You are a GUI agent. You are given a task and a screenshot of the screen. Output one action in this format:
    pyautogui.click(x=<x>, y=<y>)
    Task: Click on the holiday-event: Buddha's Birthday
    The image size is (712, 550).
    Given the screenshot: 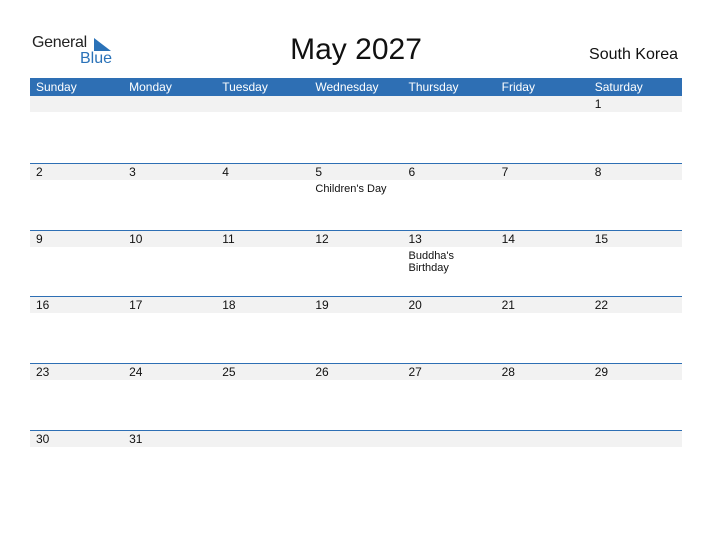 What is the action you would take?
    pyautogui.click(x=431, y=262)
    